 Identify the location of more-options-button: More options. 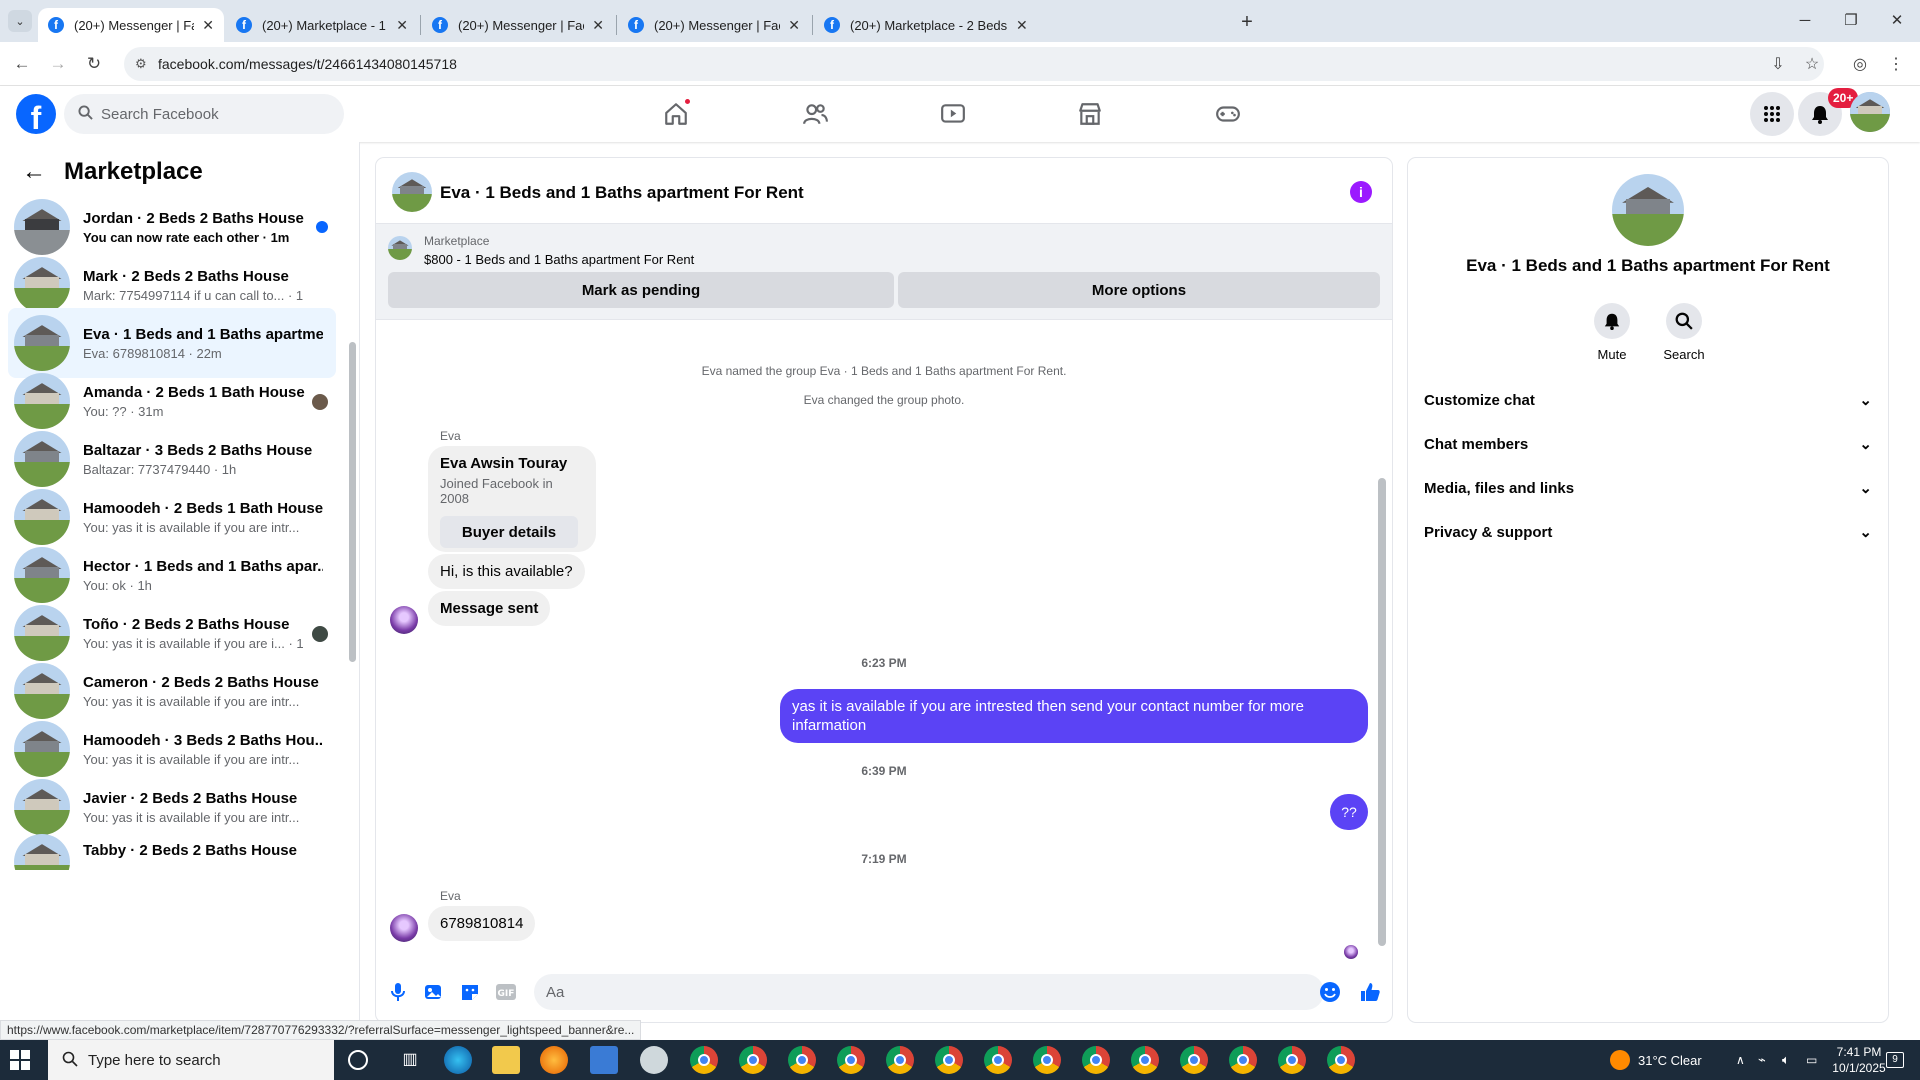
(1139, 290).